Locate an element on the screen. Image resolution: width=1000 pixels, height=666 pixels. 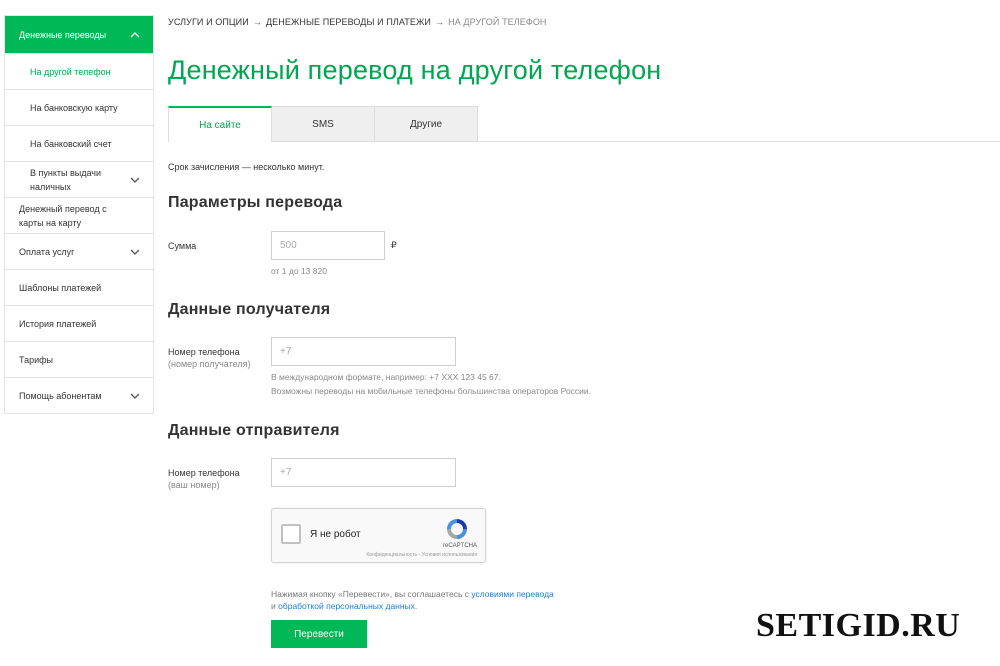
recipient-phone-input is located at coordinates (363, 351).